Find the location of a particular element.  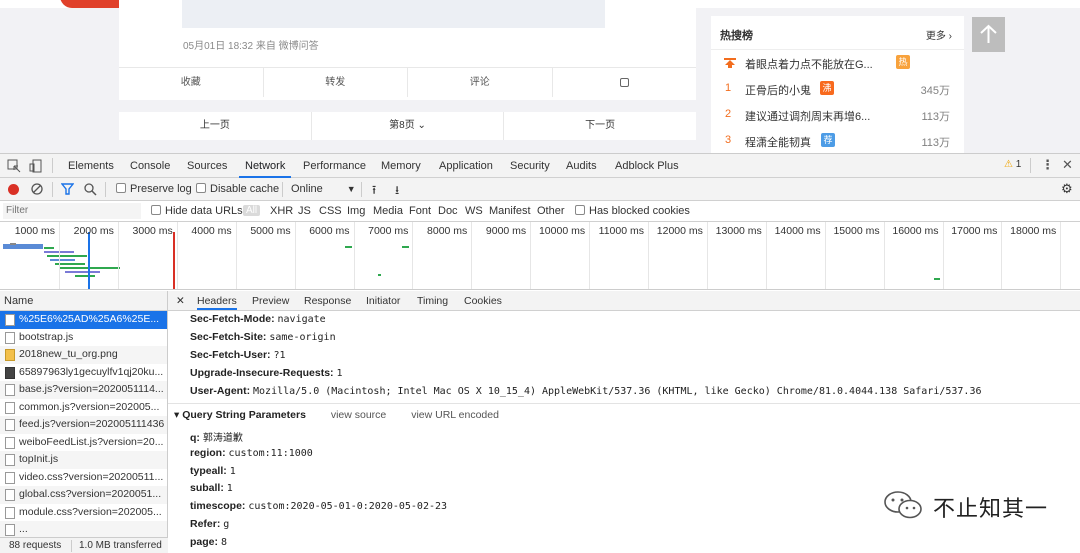

hot-item: 3 程潇全能韧真 荐 113万 is located at coordinates (837, 140).